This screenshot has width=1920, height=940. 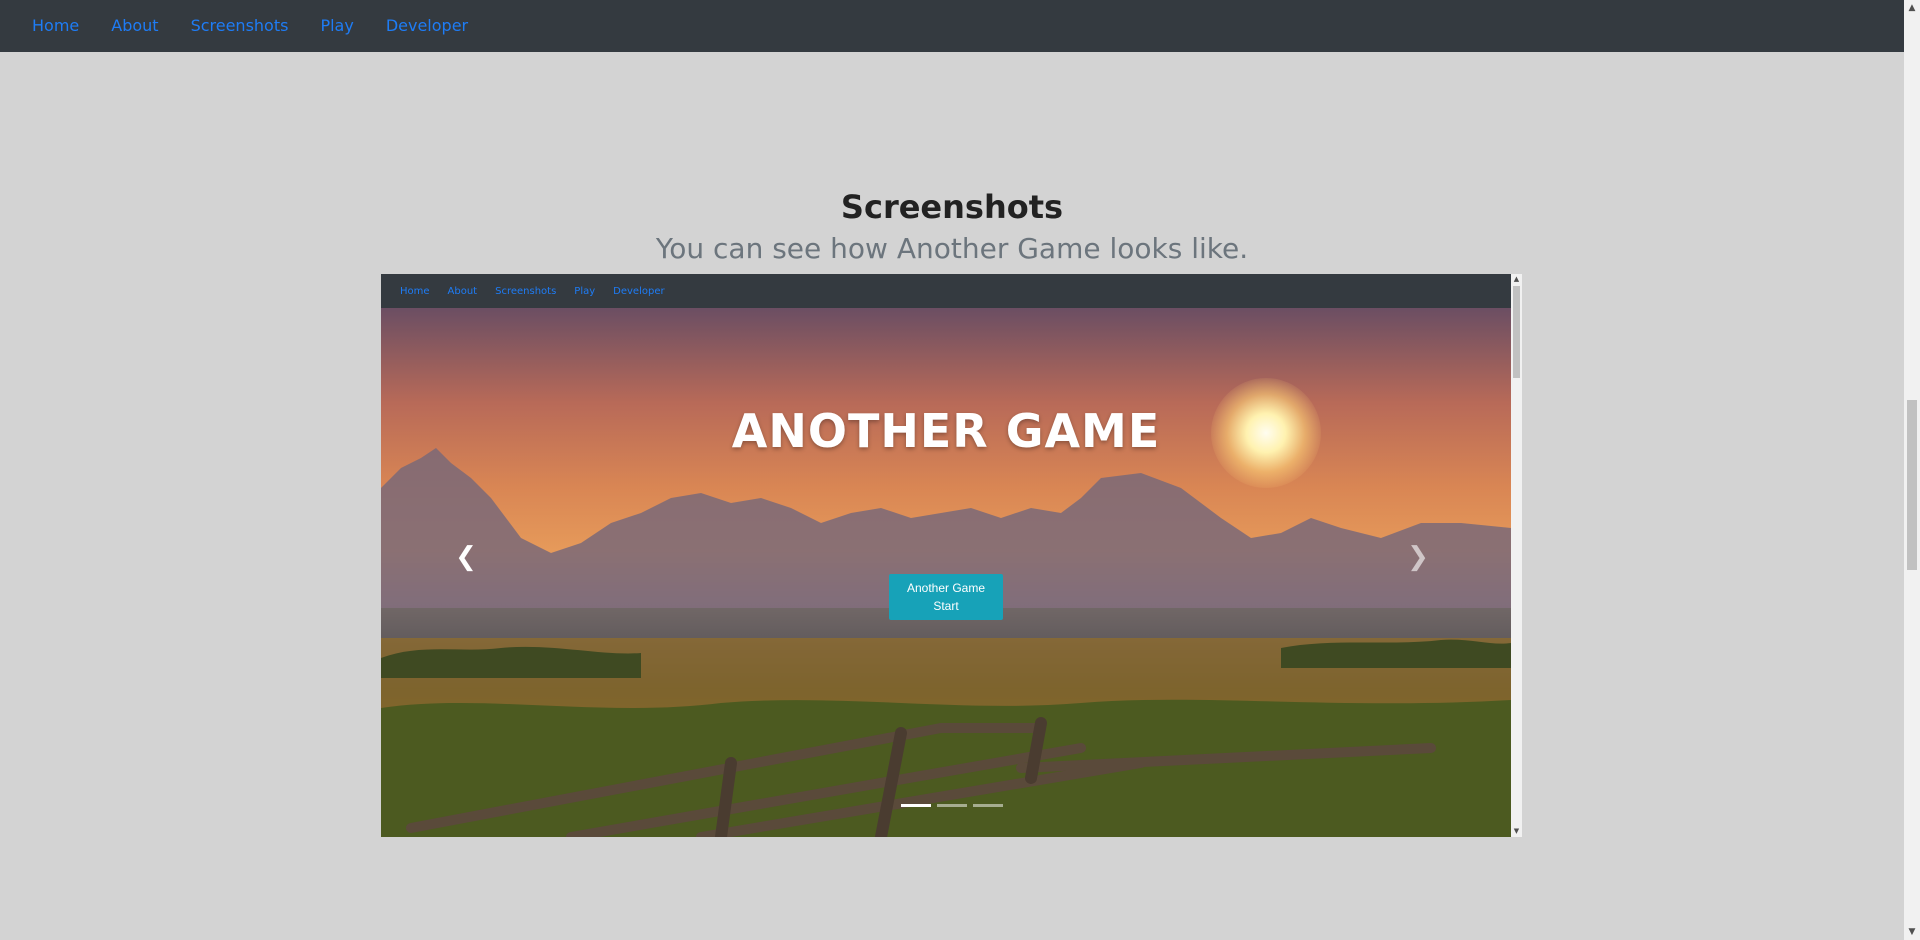 What do you see at coordinates (584, 291) in the screenshot?
I see `embedded-nav-play: Play` at bounding box center [584, 291].